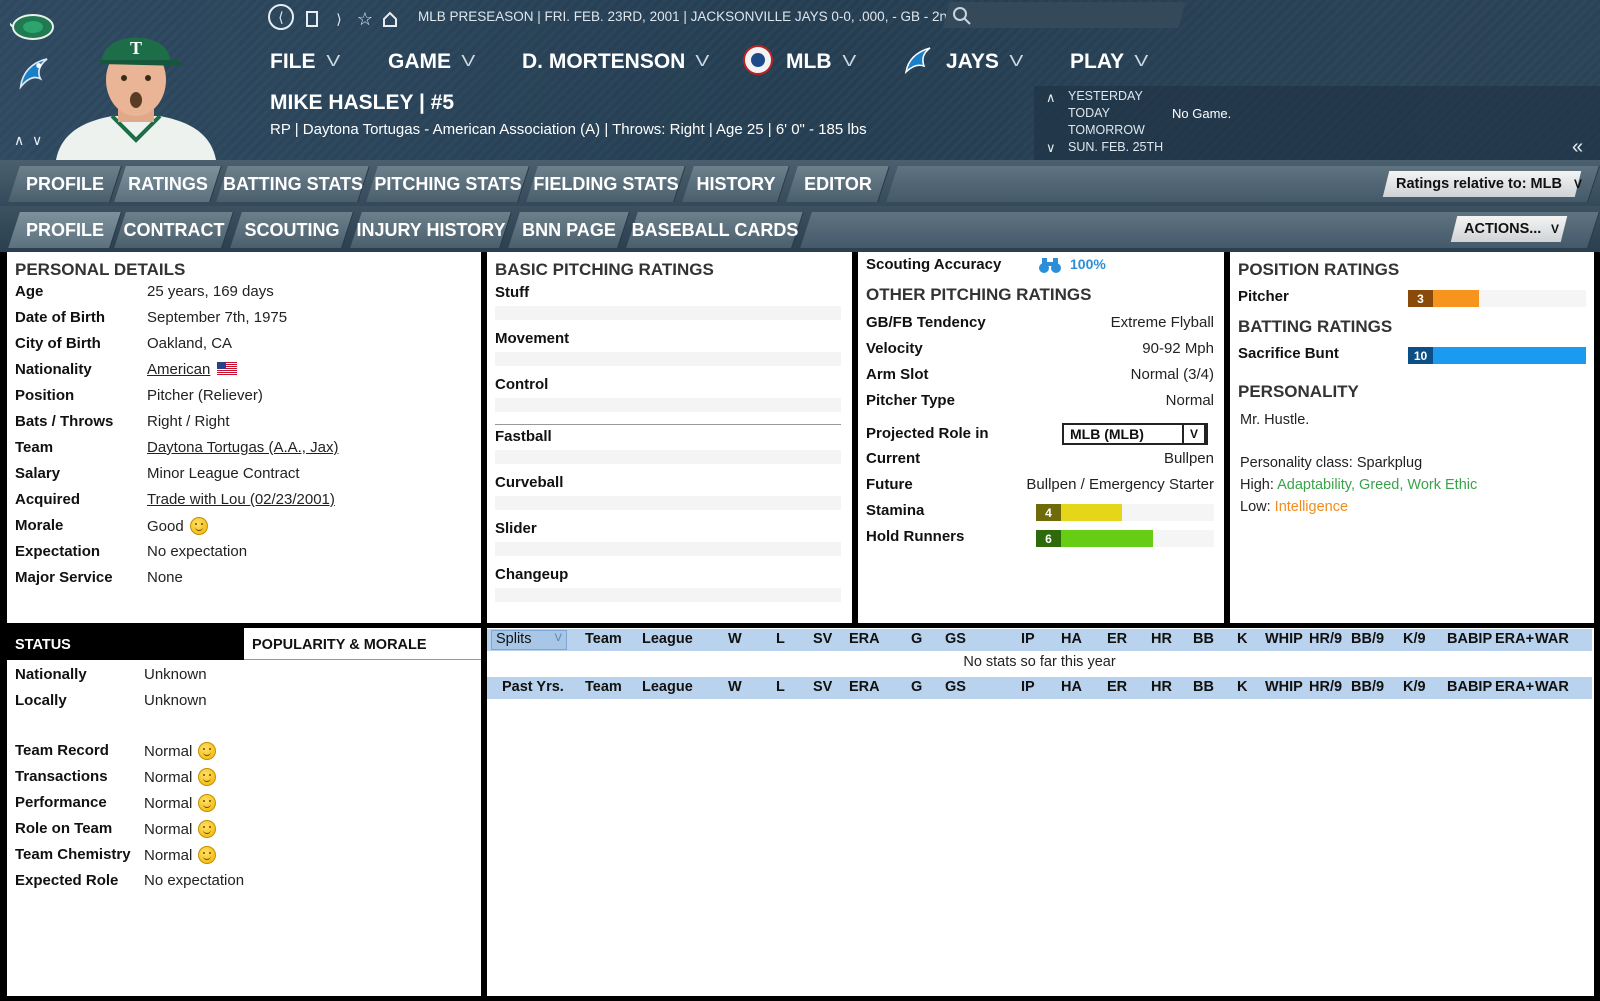 The height and width of the screenshot is (1001, 1600). Describe the element at coordinates (1051, 148) in the screenshot. I see `chevron-down-icon: ∨` at that location.